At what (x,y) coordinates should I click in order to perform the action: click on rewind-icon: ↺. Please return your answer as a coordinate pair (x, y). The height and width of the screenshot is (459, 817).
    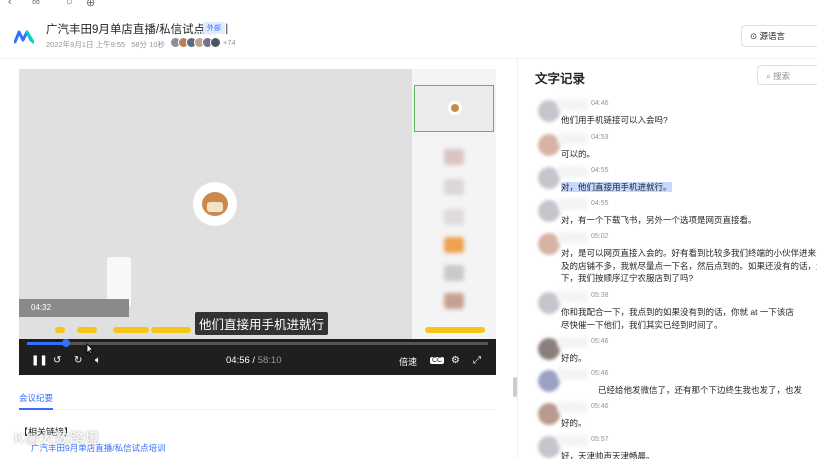
    Looking at the image, I should click on (57, 360).